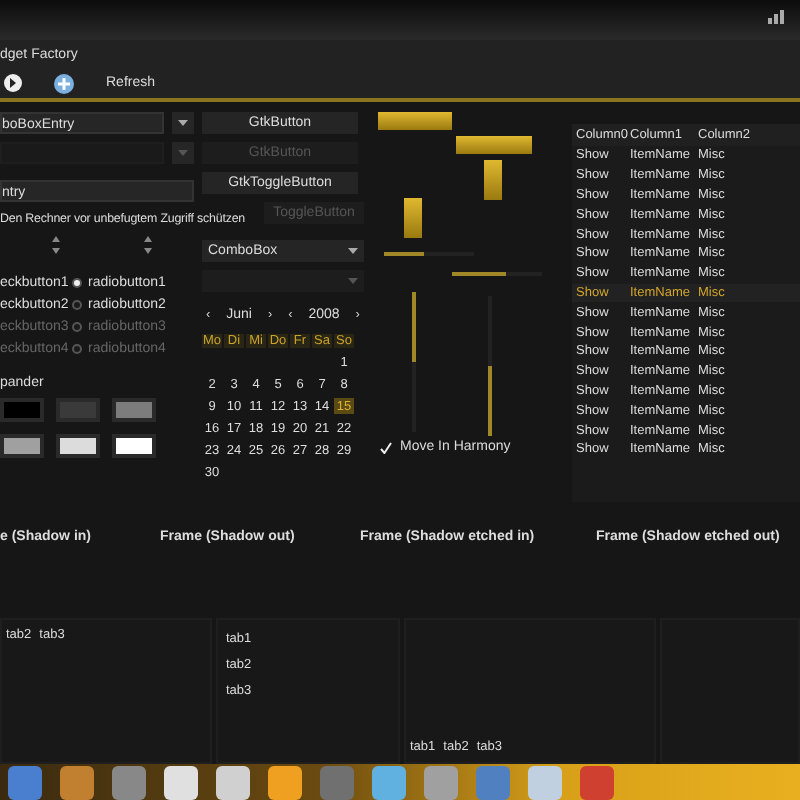 This screenshot has width=800, height=800. I want to click on check-mark-icon, so click(386, 447).